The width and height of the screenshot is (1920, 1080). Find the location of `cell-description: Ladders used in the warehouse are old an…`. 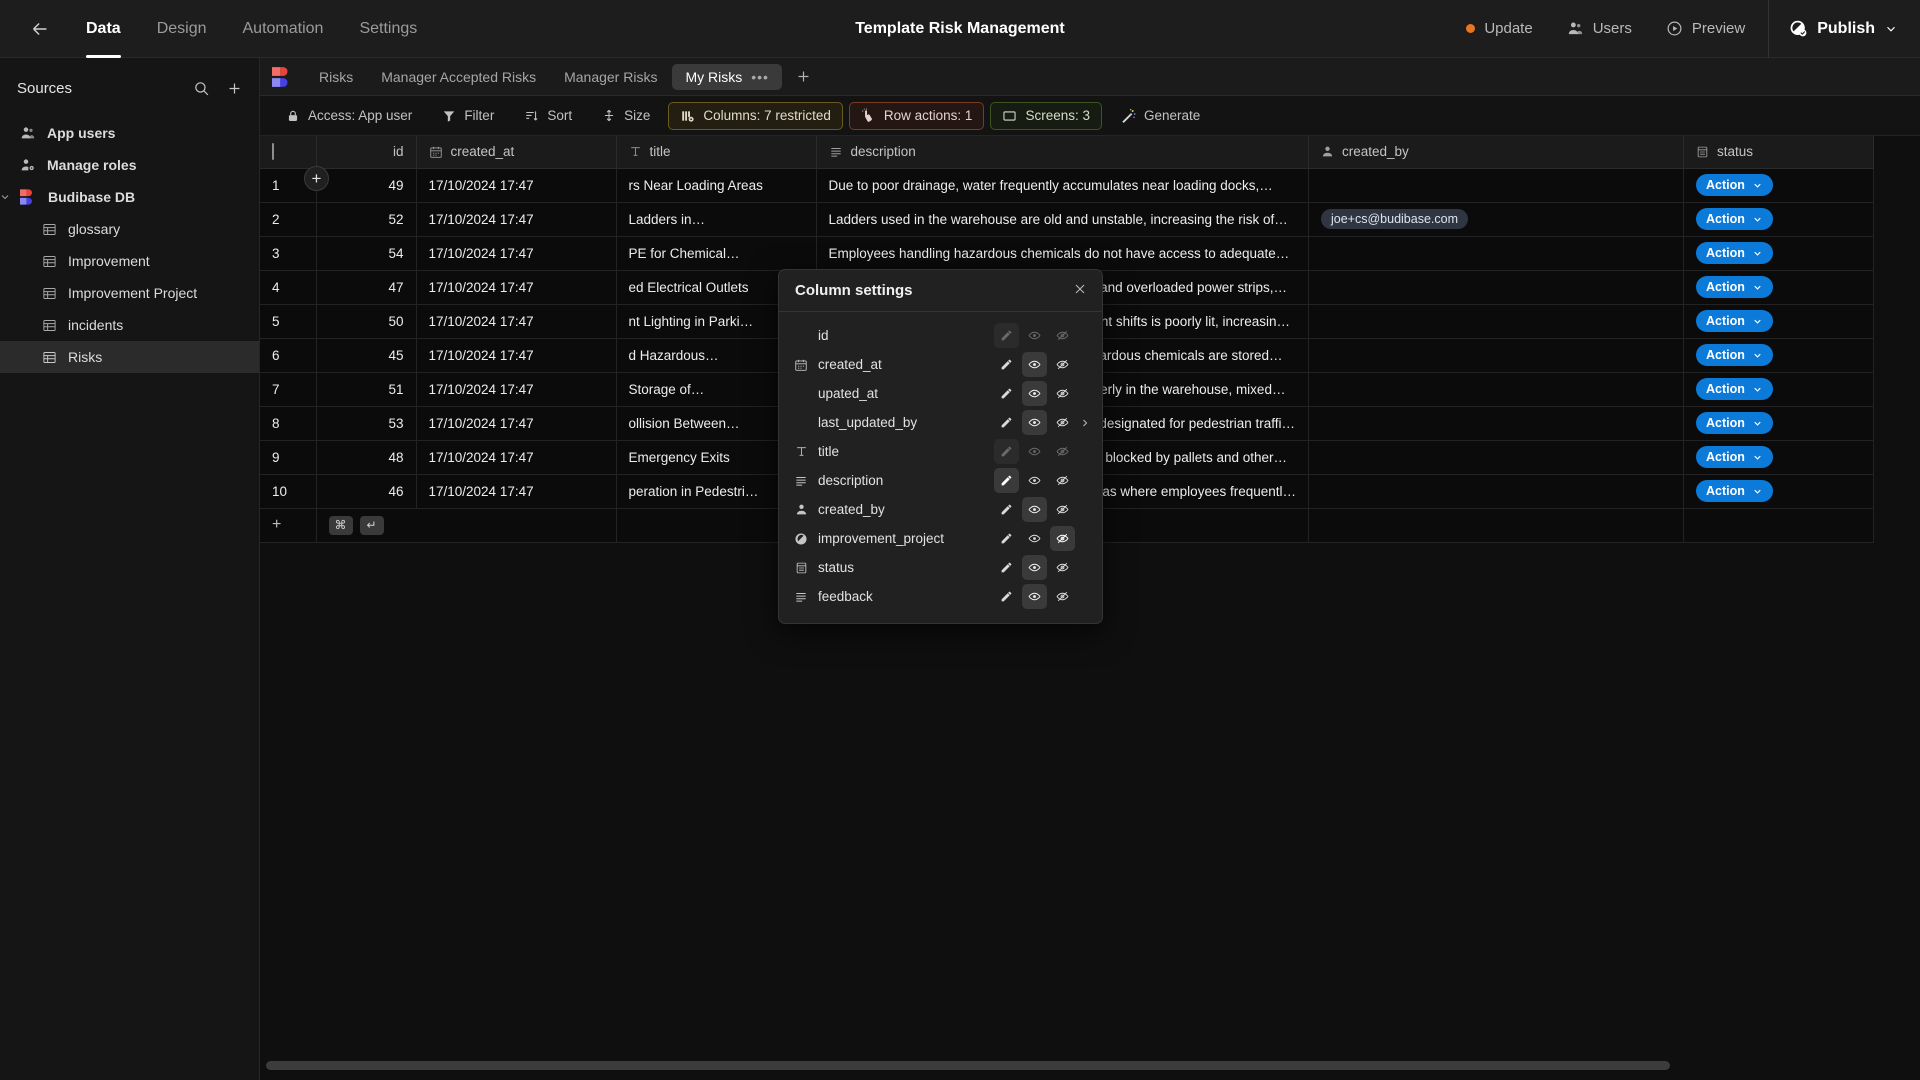

cell-description: Ladders used in the warehouse are old an… is located at coordinates (1062, 219).